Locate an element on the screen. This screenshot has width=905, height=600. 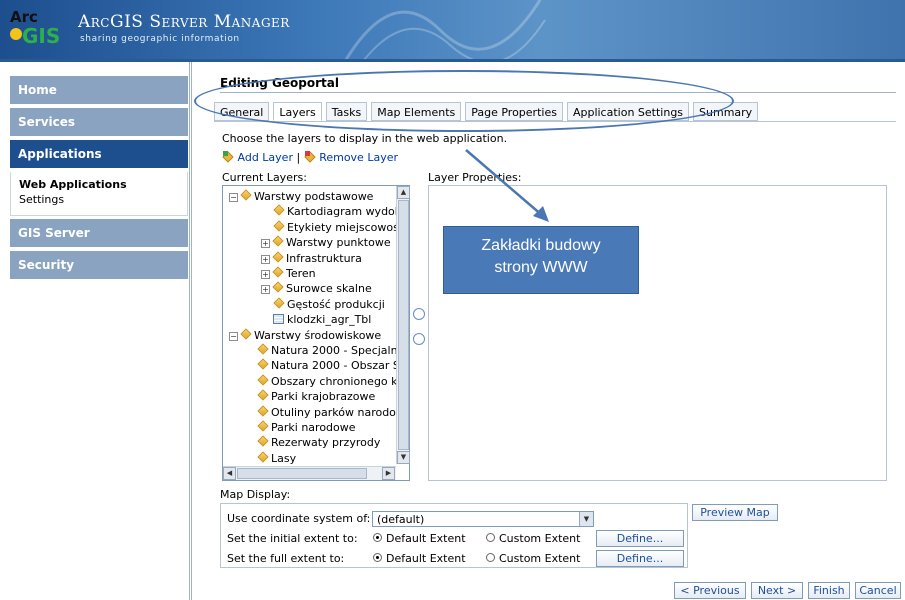
nav-web-applications: Web Applications is located at coordinates (103, 184).